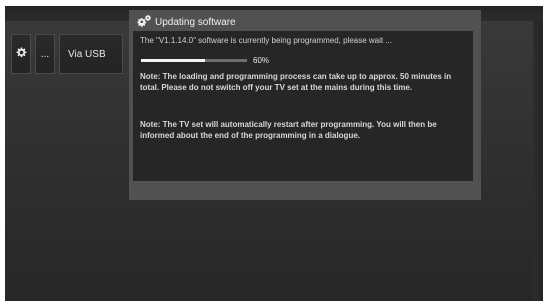  I want to click on settings-tab, so click(21, 54).